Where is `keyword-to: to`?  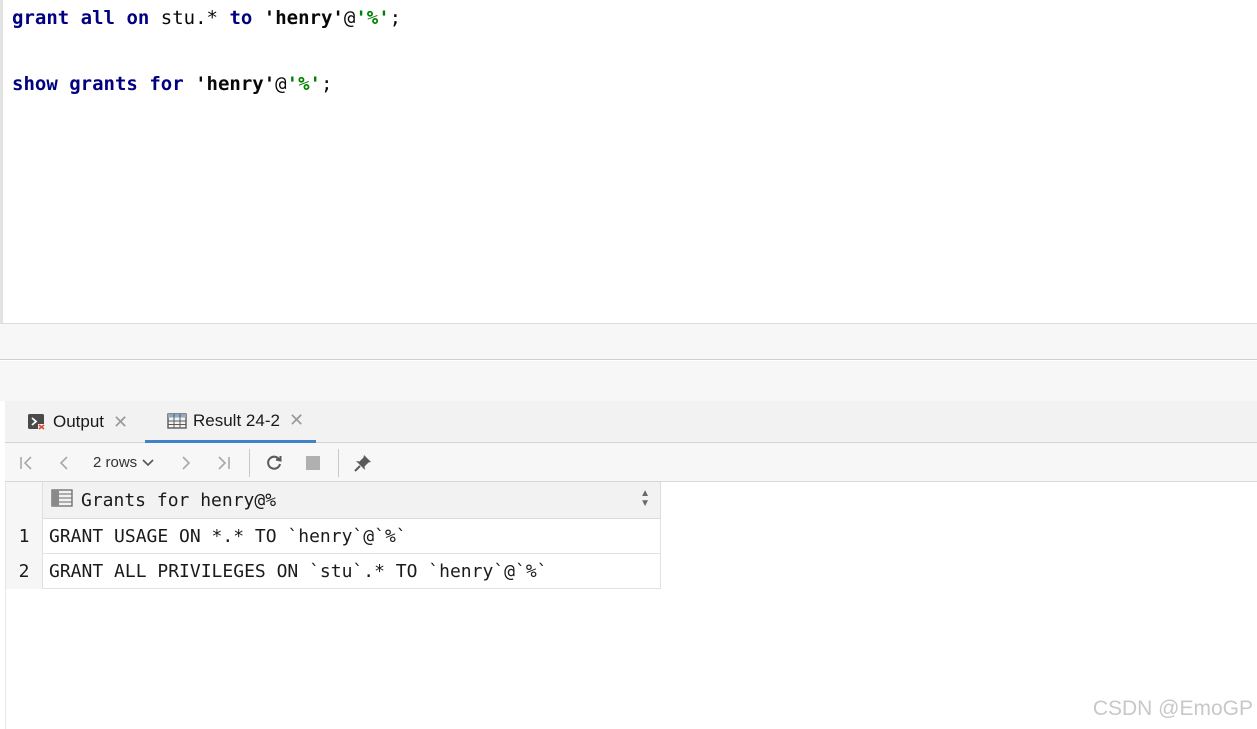
keyword-to: to is located at coordinates (241, 18).